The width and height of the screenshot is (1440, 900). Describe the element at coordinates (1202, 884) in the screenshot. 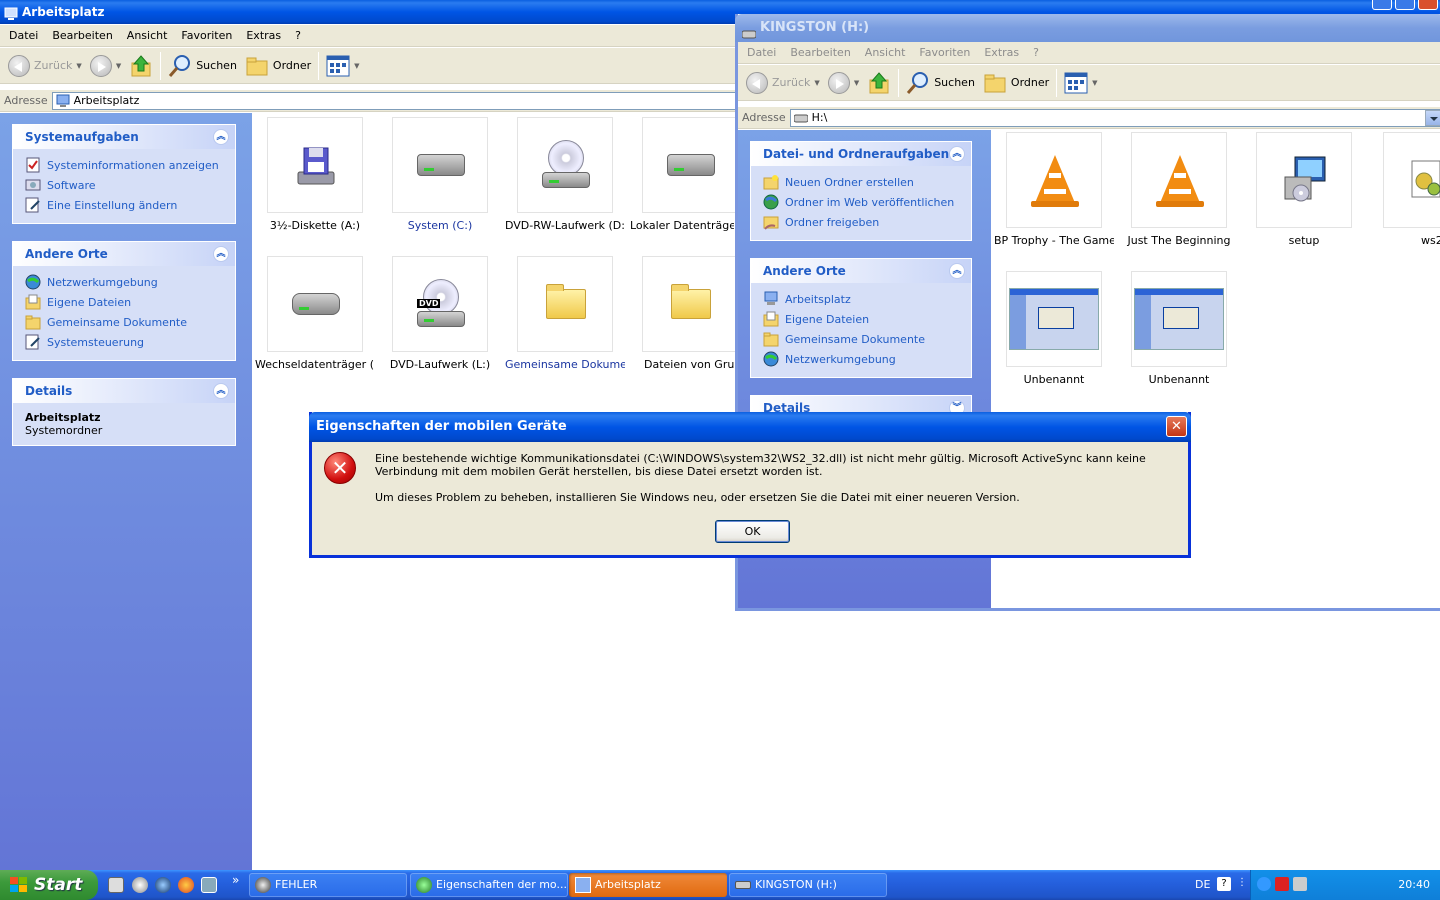

I see `language-indicator: DE` at that location.